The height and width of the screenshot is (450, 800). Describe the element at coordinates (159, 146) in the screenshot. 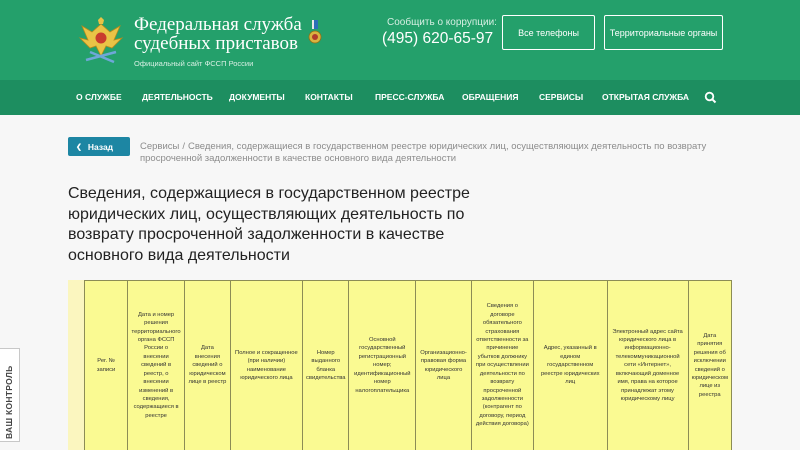

I see `breadcrumb-root: Сервисы` at that location.